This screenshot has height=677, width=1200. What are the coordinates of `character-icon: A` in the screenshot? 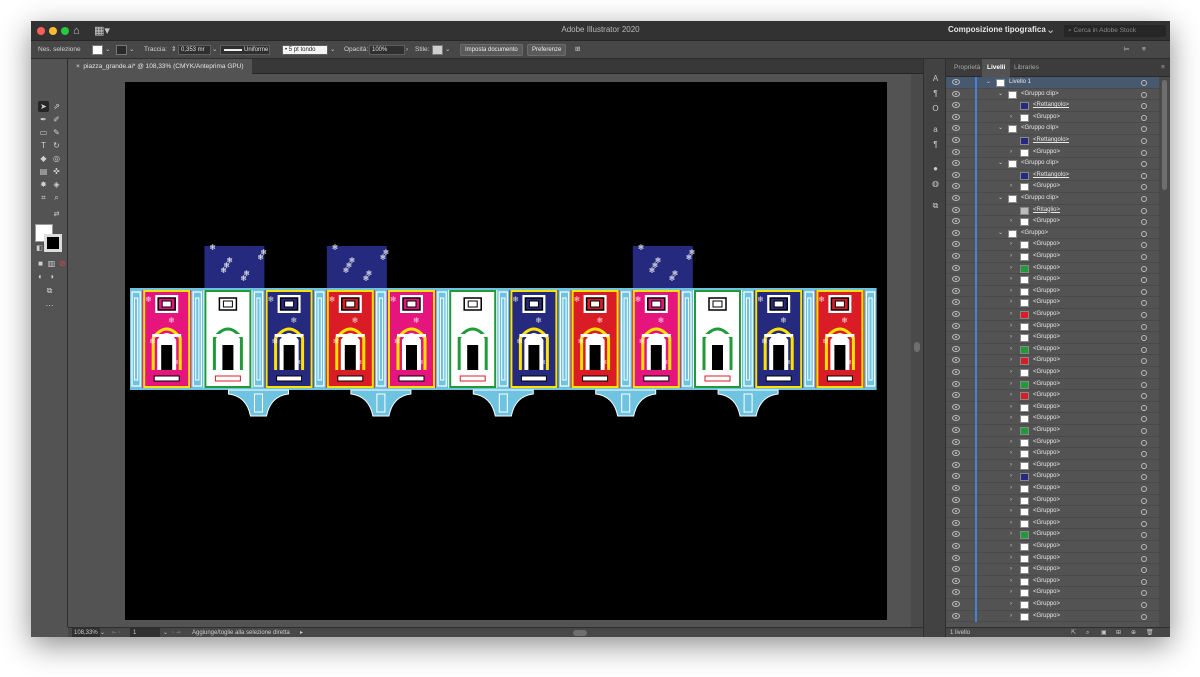 It's located at (935, 78).